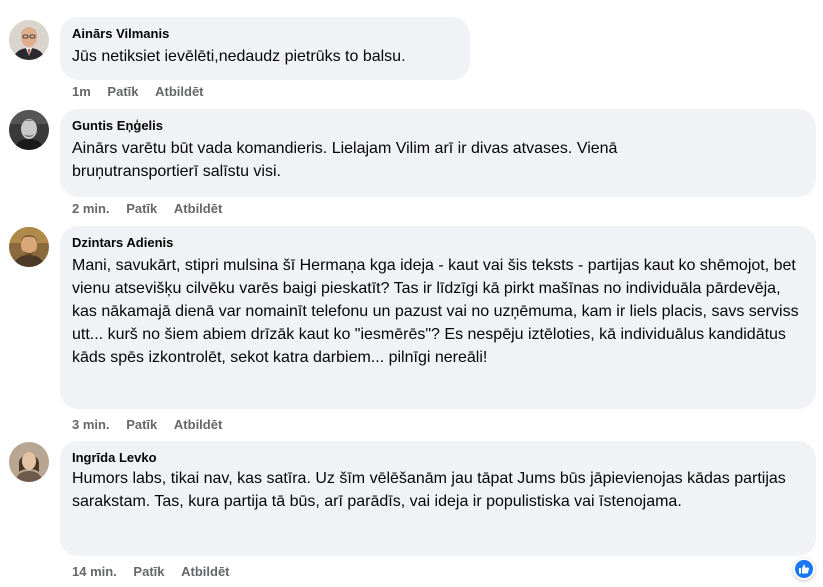  I want to click on comment-actions: 14 min. Patīk Atbildēt, so click(157, 572).